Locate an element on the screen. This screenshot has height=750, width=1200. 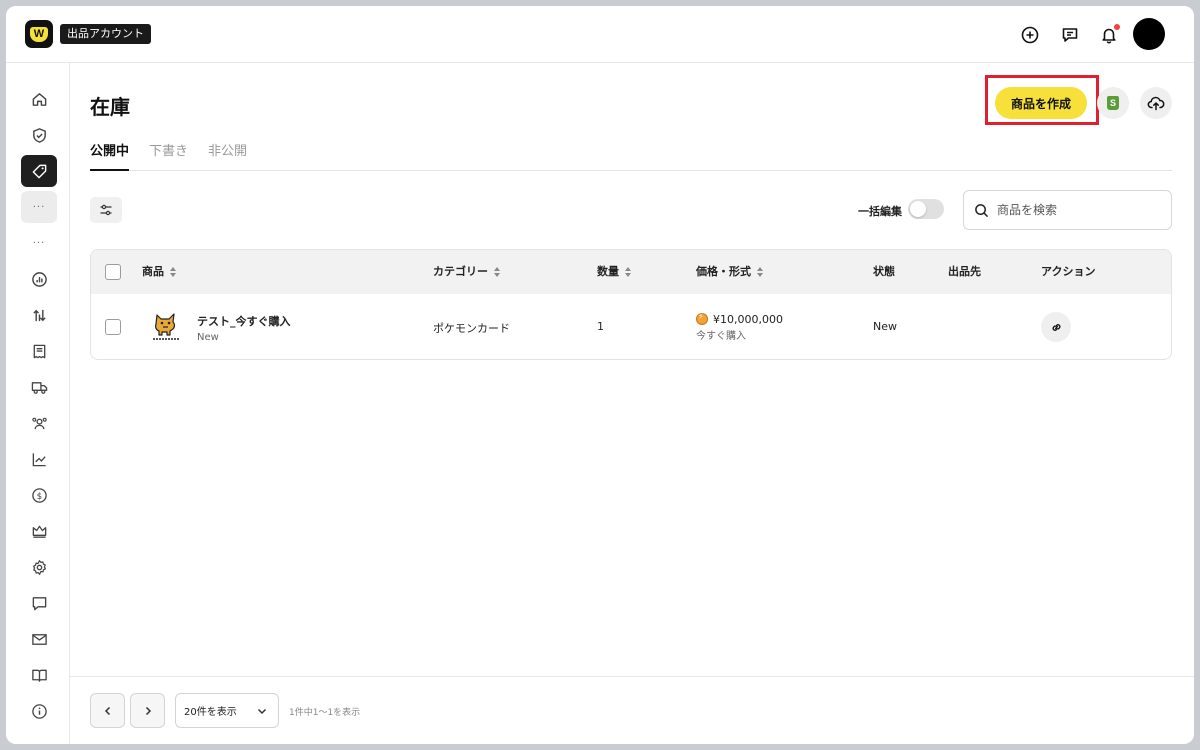
next-page-button is located at coordinates (147, 710).